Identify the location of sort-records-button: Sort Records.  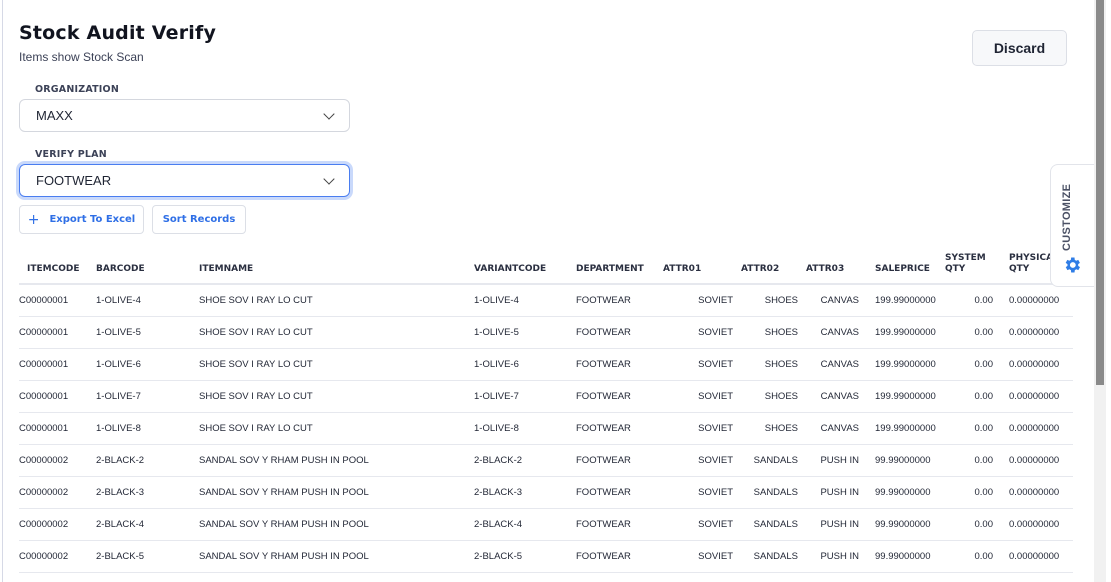
(199, 219).